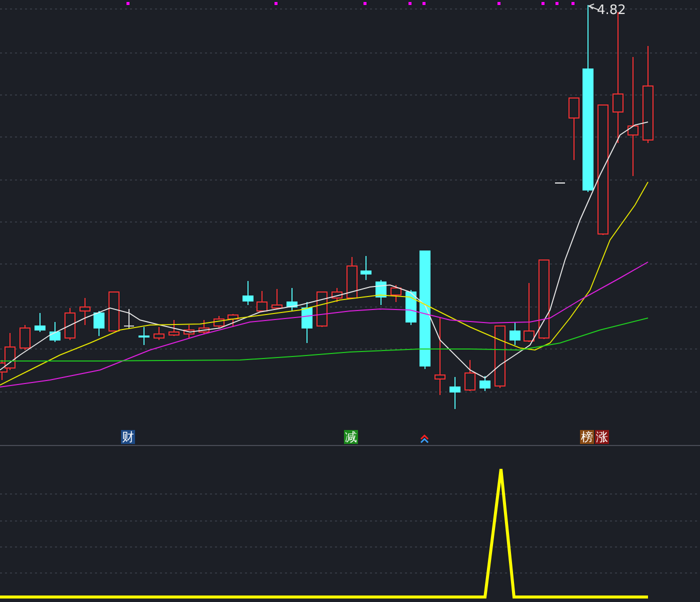 The width and height of the screenshot is (700, 602). What do you see at coordinates (611, 10) in the screenshot?
I see `high-price-label: 4.82` at bounding box center [611, 10].